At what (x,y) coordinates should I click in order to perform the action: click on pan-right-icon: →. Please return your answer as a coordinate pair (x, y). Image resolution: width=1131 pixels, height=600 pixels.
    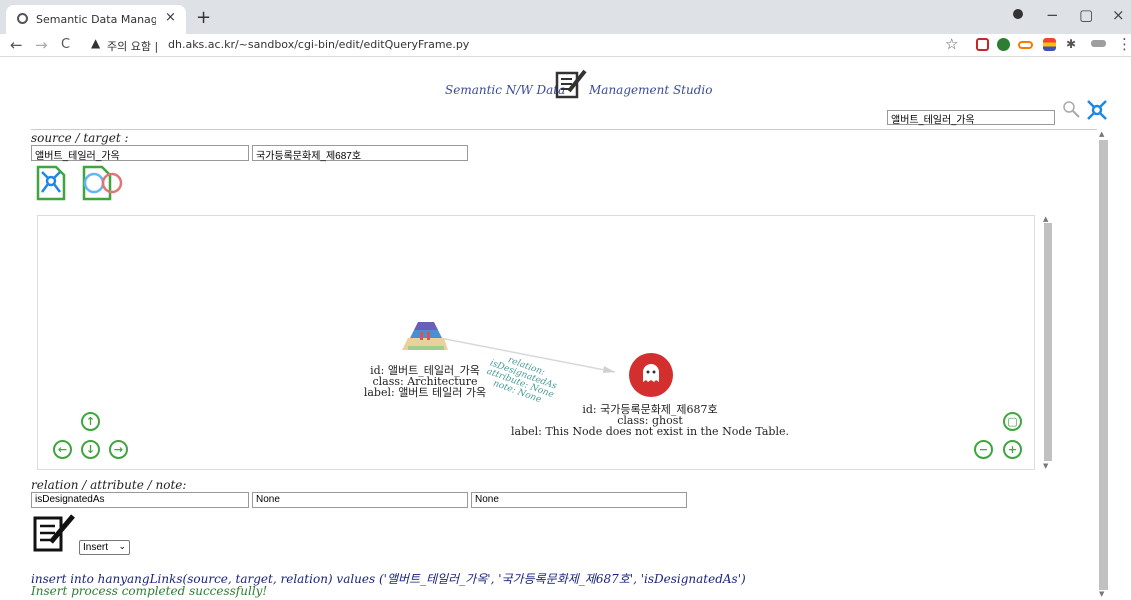
    Looking at the image, I should click on (118, 449).